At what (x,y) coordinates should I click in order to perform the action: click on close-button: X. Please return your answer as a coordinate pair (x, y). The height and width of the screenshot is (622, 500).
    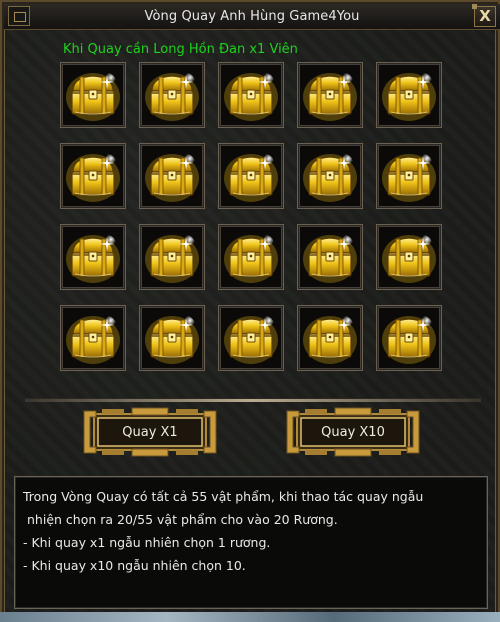
    Looking at the image, I should click on (484, 15).